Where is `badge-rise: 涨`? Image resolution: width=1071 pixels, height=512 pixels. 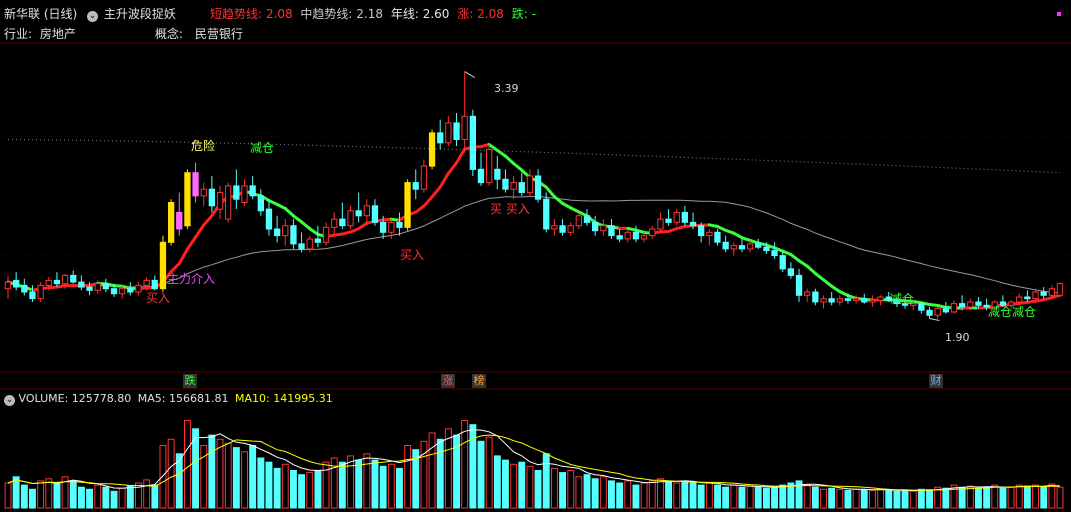
badge-rise: 涨 is located at coordinates (448, 381).